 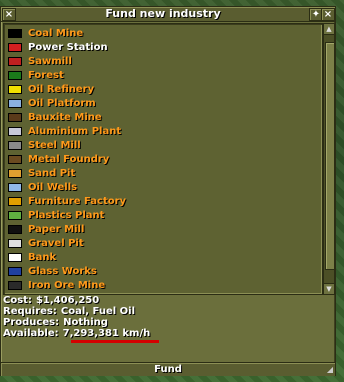 What do you see at coordinates (163, 13) in the screenshot?
I see `window-title: Fund new industry` at bounding box center [163, 13].